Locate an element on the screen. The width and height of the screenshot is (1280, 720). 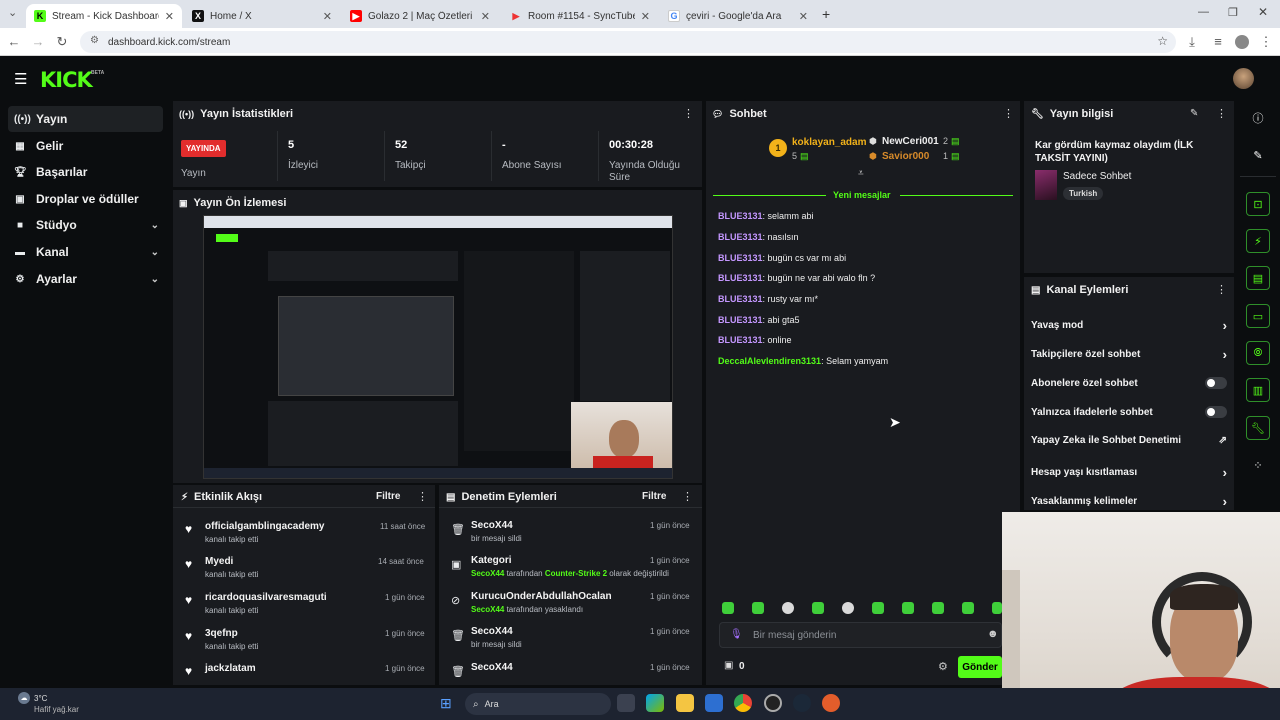
sidebar-item-channel: ▬ Kanal ⌄ is located at coordinates (85, 252).